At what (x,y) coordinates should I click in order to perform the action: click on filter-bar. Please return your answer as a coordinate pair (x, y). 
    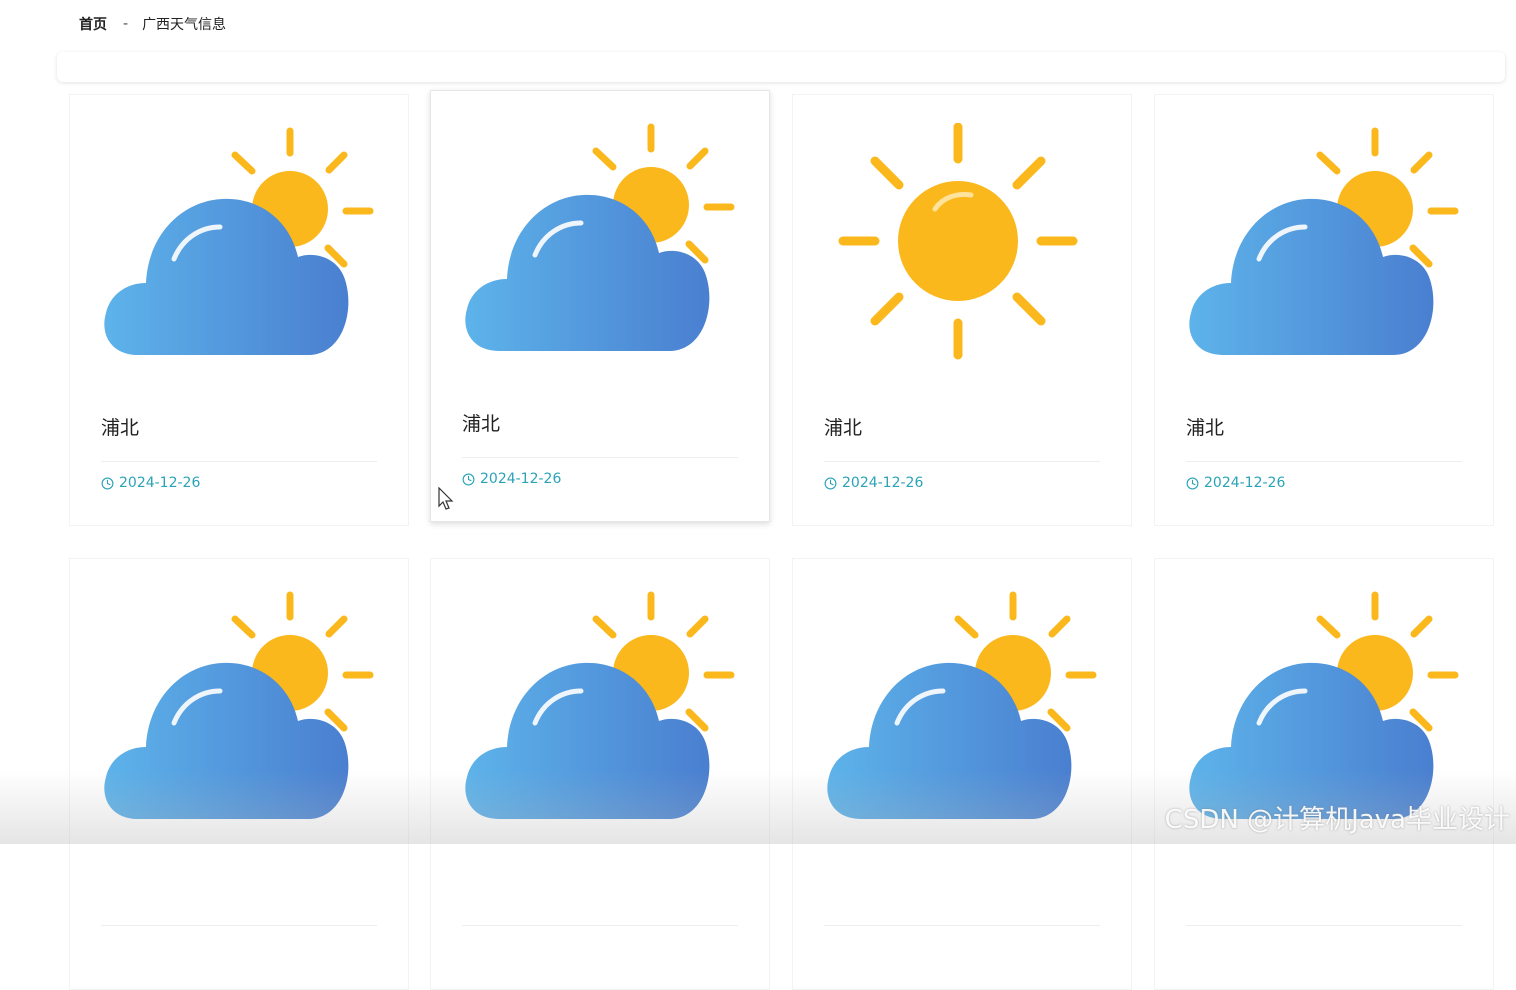
    Looking at the image, I should click on (781, 67).